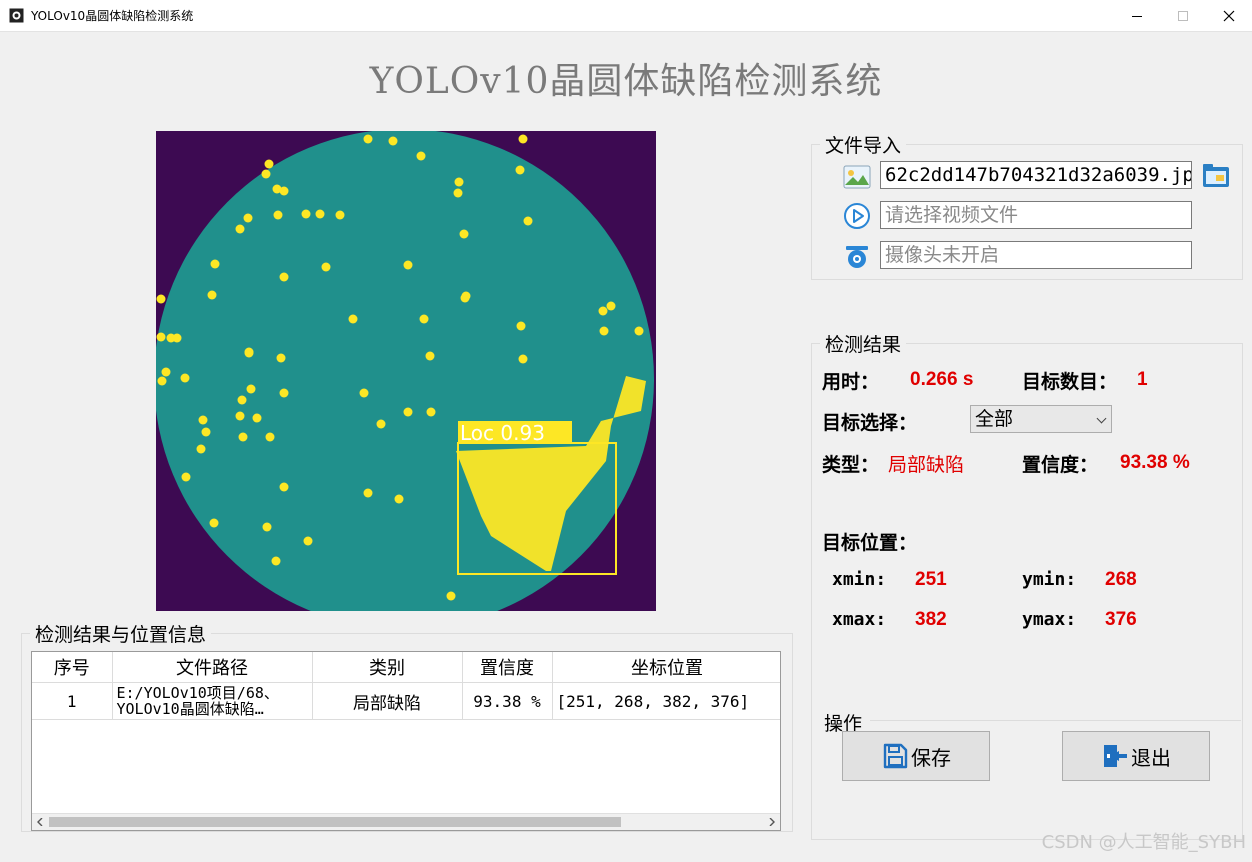 Image resolution: width=1252 pixels, height=862 pixels. Describe the element at coordinates (507, 701) in the screenshot. I see `cell-confidence: 93.38 %` at that location.